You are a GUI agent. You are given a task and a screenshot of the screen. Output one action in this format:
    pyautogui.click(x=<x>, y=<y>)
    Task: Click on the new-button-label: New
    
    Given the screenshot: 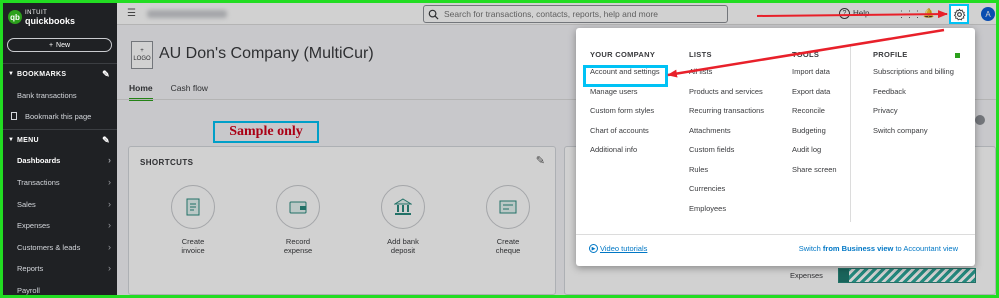 What is the action you would take?
    pyautogui.click(x=63, y=45)
    